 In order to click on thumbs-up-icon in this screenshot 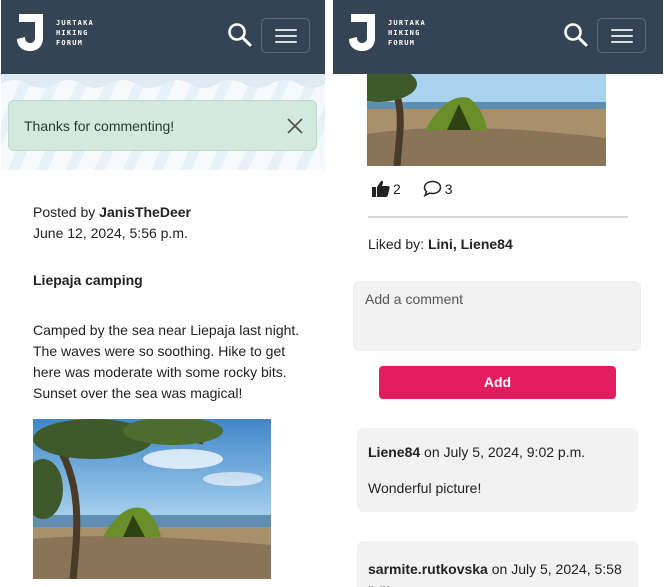, I will do `click(381, 188)`.